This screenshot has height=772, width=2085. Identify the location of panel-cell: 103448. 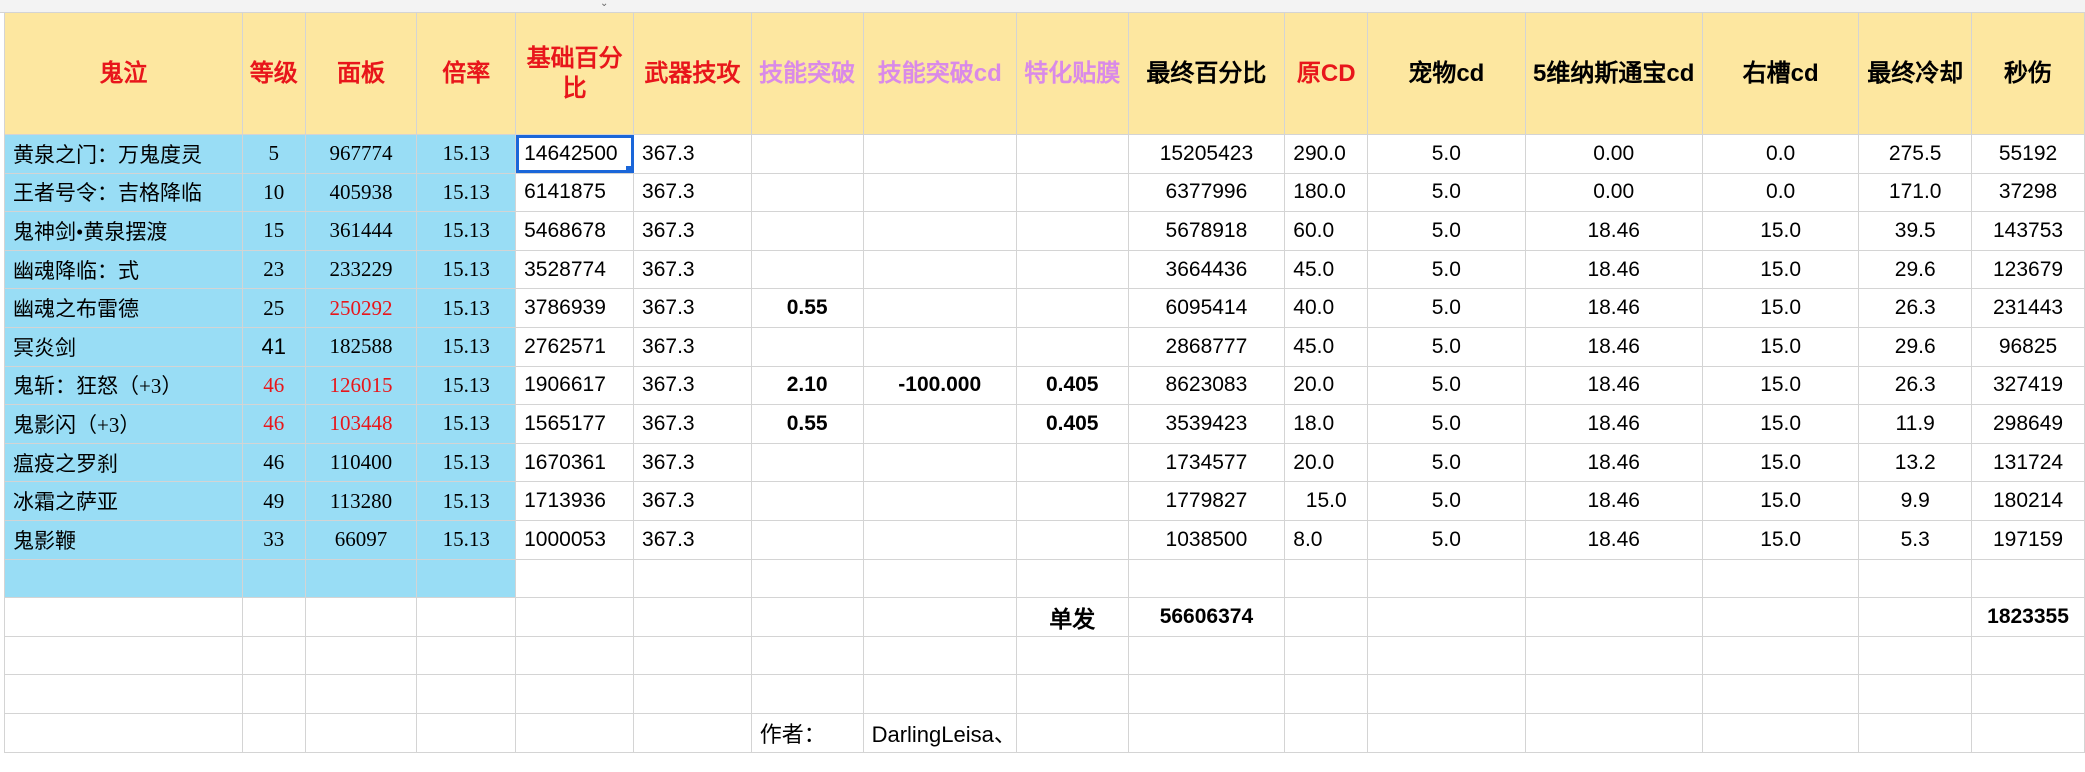
(361, 424).